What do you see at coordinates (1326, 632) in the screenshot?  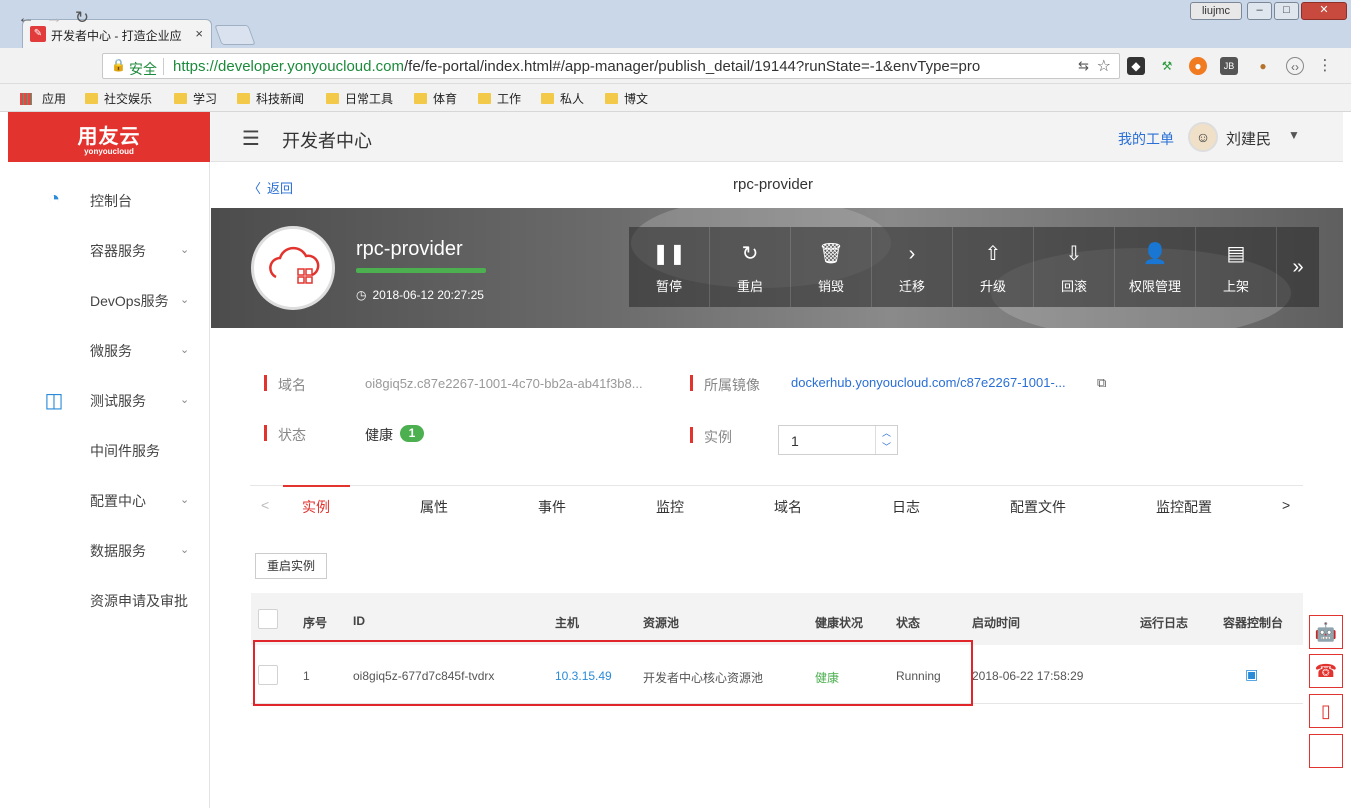 I see `robot-icon: 🤖` at bounding box center [1326, 632].